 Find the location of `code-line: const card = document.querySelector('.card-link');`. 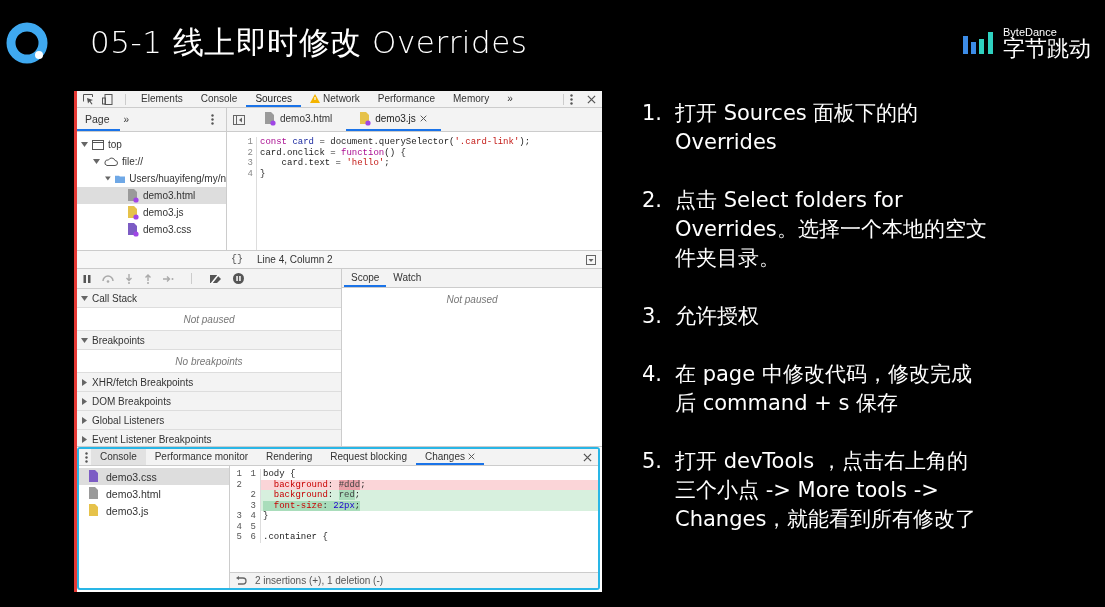

code-line: const card = document.querySelector('.card-link'); is located at coordinates (395, 142).